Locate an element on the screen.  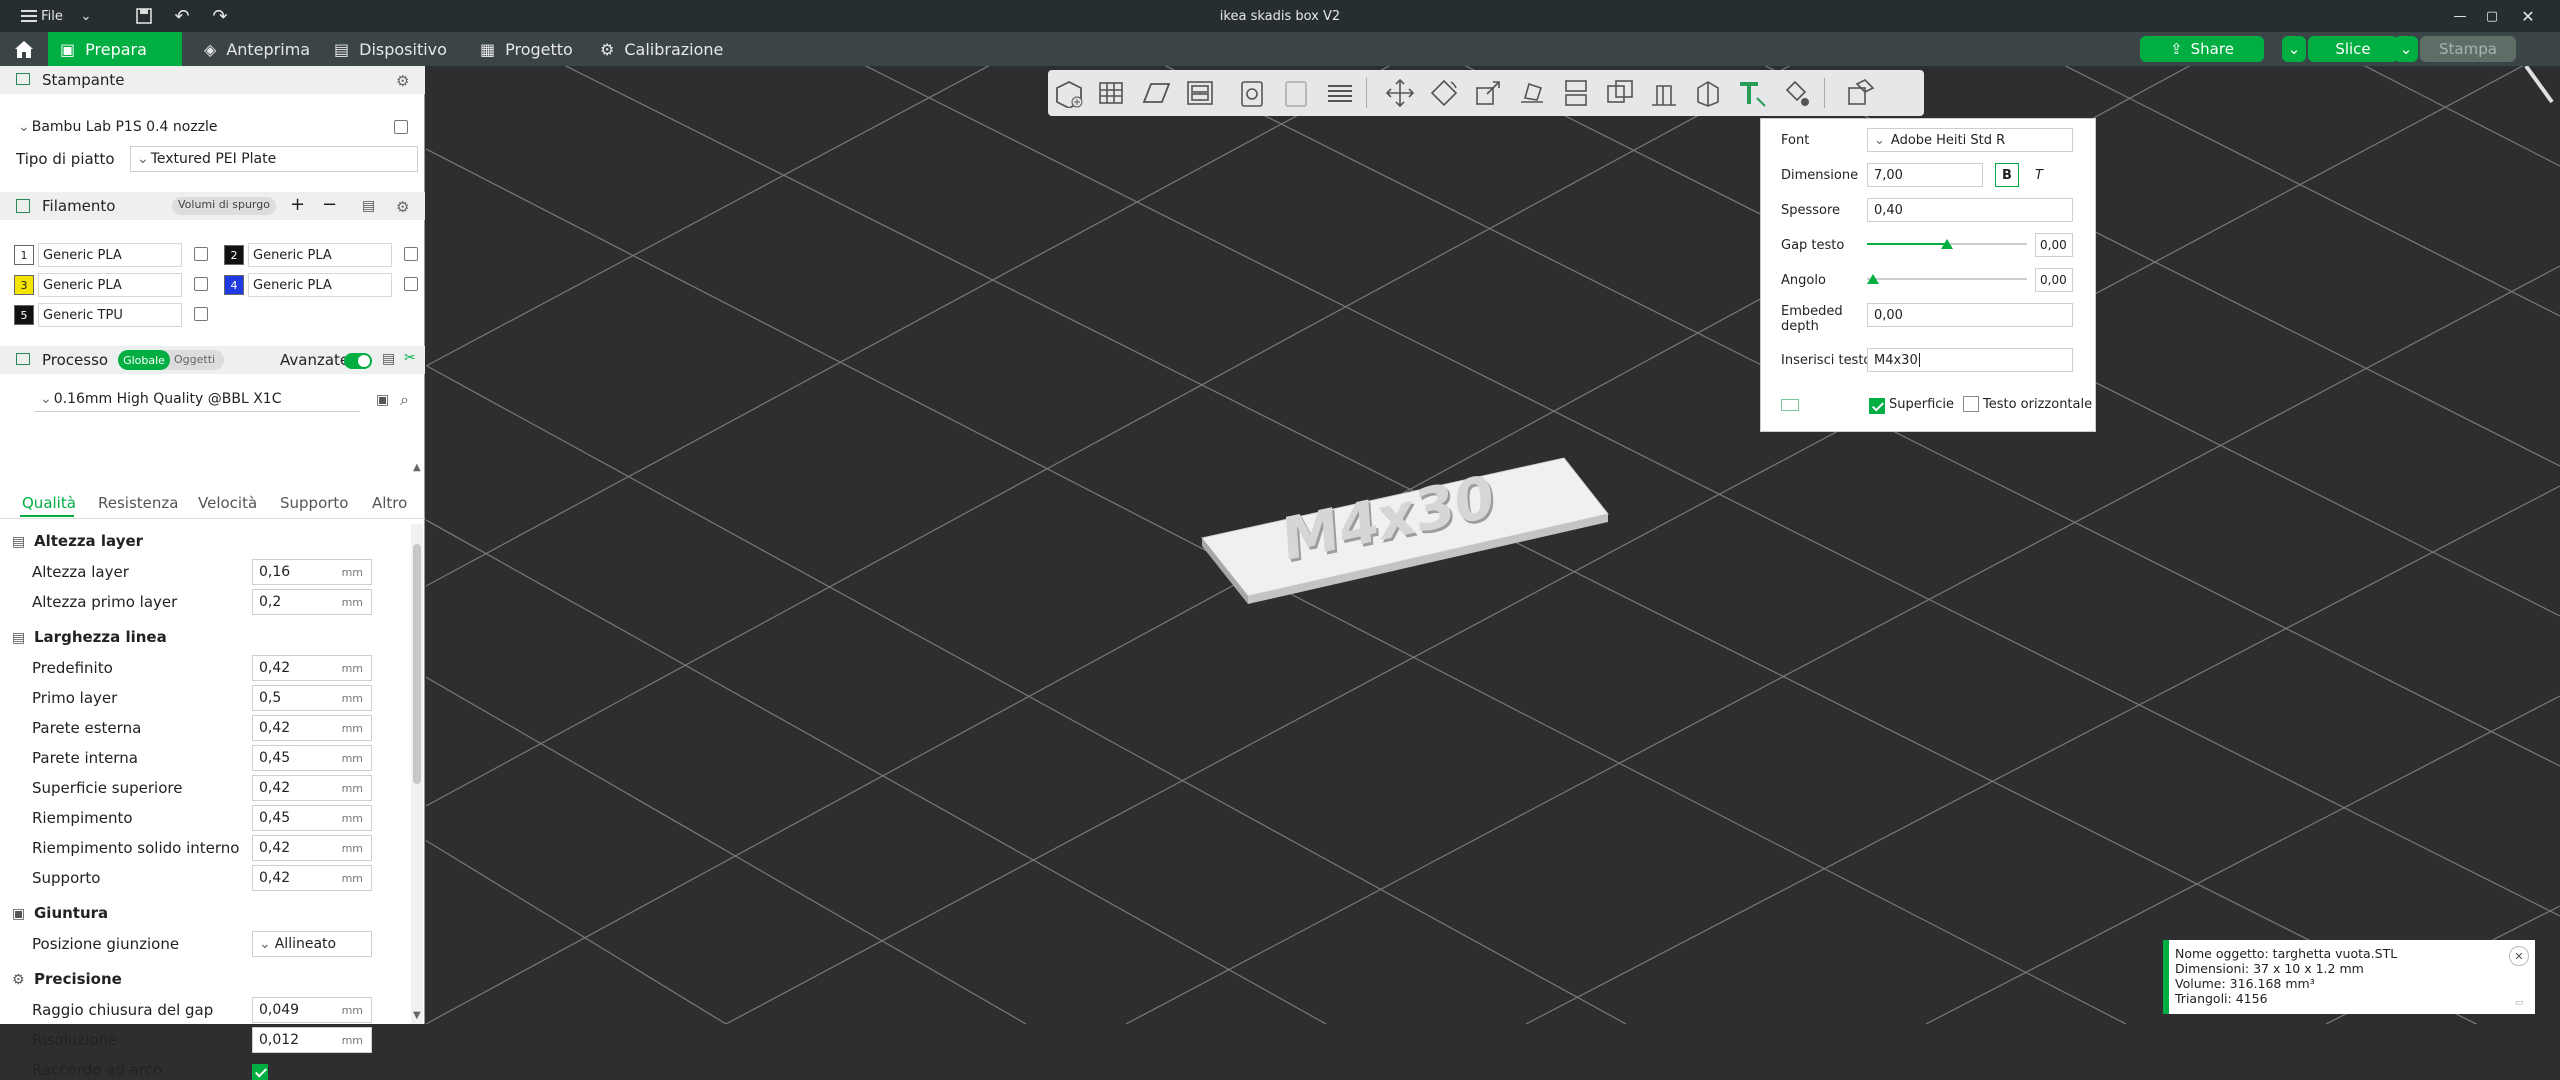
maximize-icon: ▢ is located at coordinates (2492, 16).